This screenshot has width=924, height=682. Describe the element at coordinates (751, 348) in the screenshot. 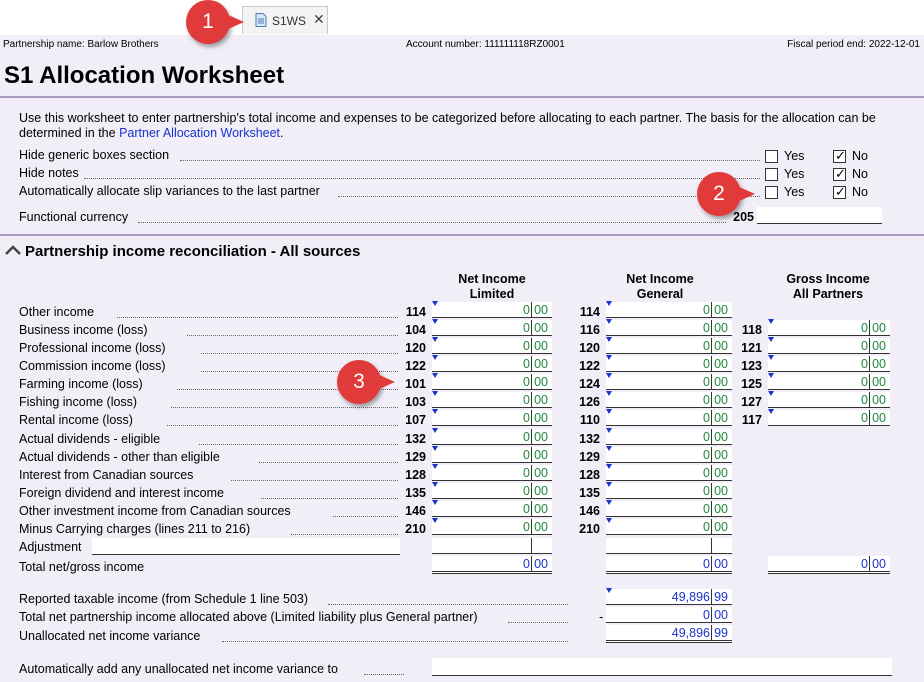

I see `line-number: 121` at that location.